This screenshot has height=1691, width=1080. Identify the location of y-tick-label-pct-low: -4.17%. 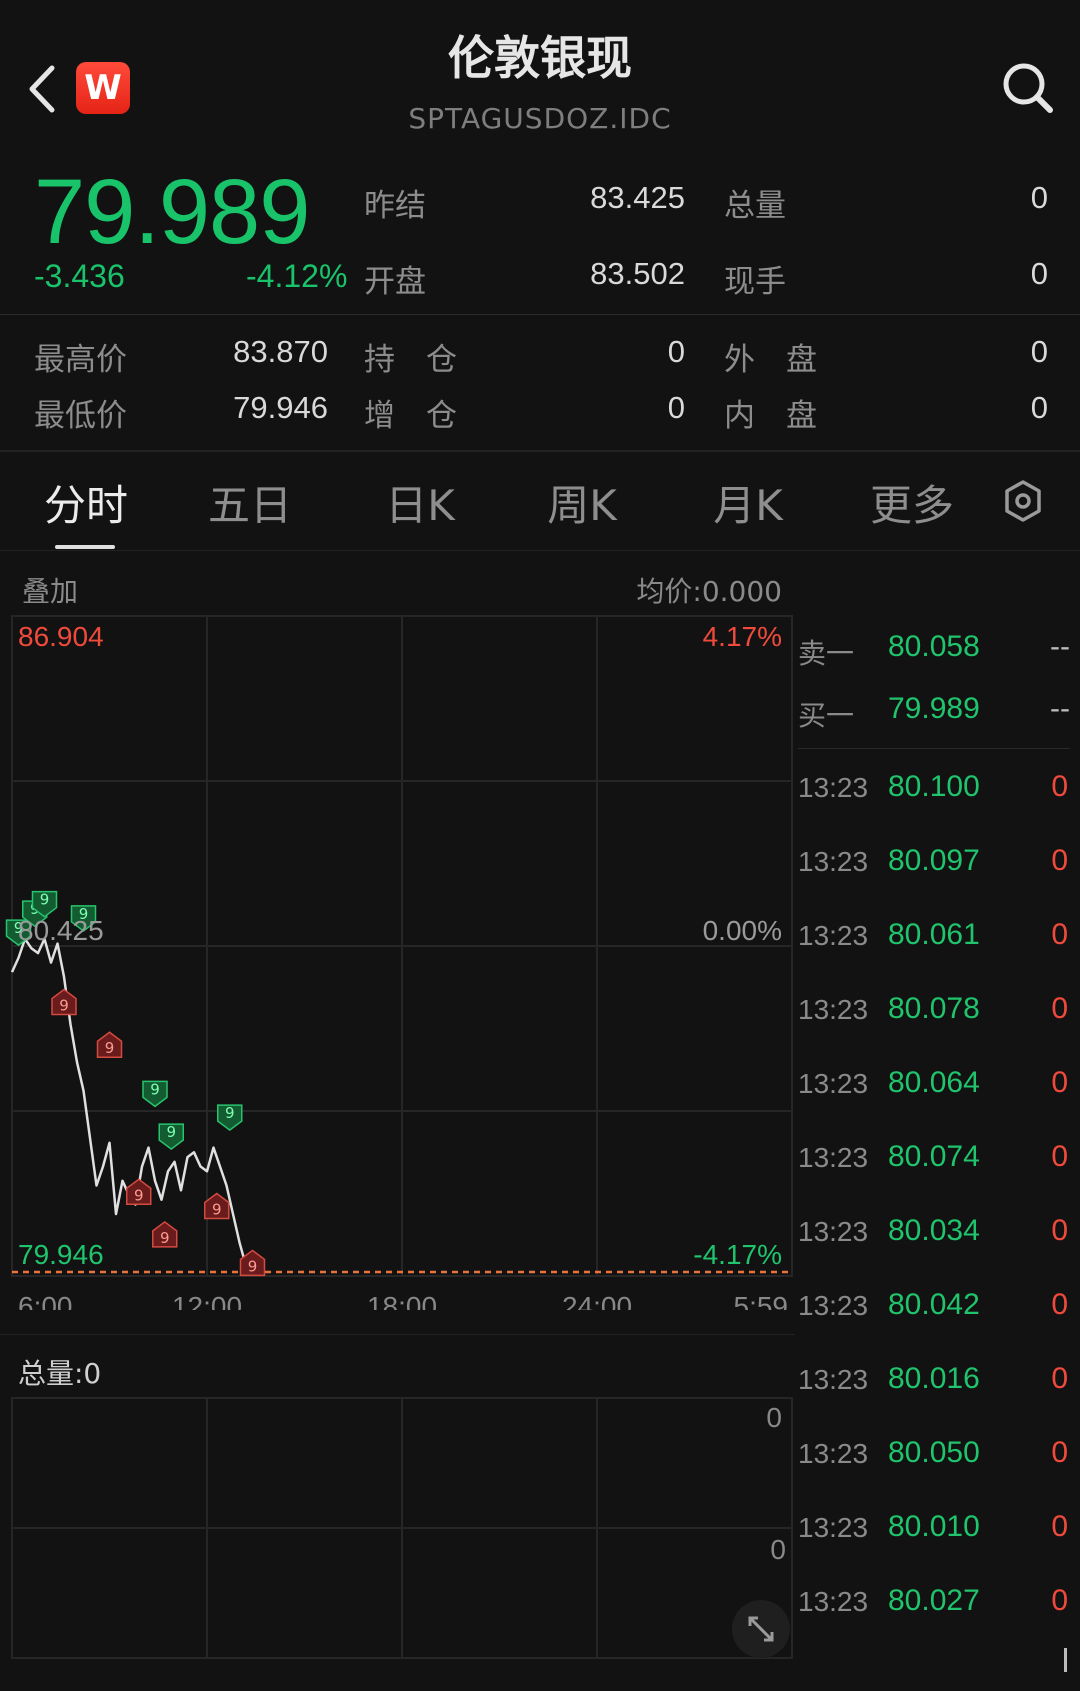
(737, 1254).